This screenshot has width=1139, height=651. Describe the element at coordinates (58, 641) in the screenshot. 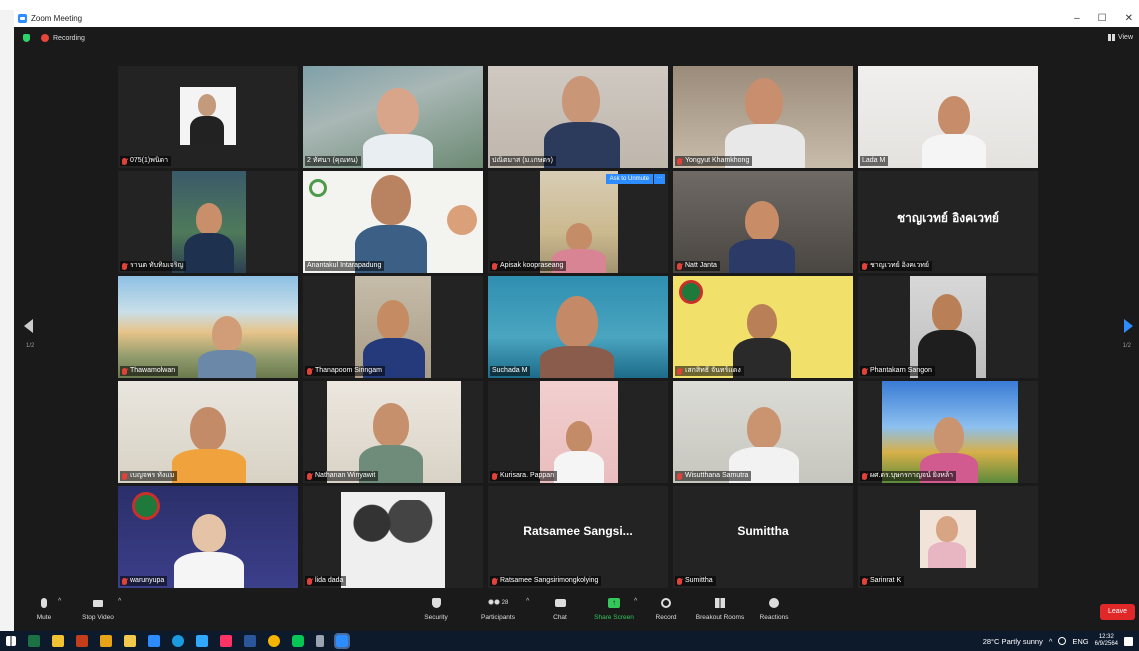

I see `store-icon` at that location.